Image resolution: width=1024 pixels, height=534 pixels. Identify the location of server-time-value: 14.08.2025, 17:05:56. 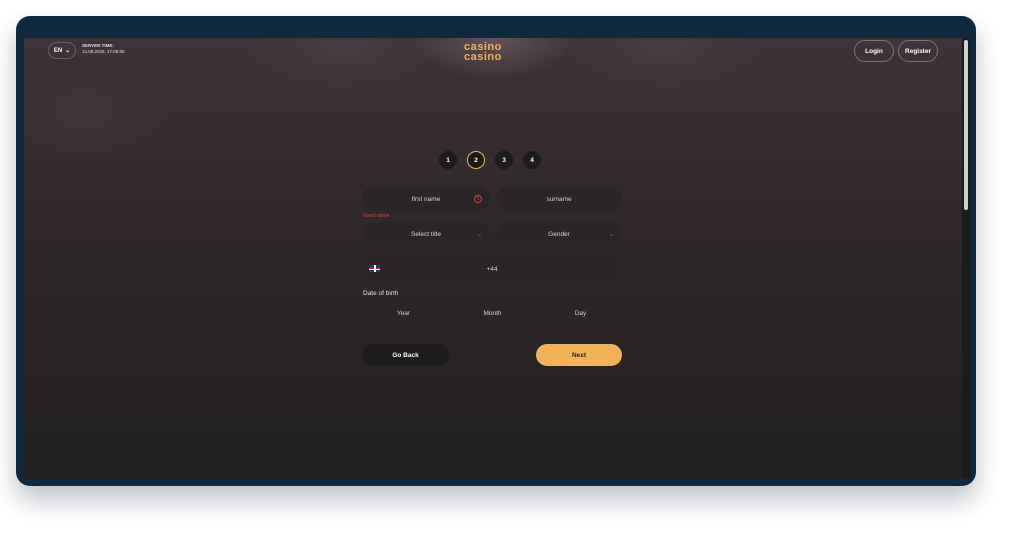
(103, 51).